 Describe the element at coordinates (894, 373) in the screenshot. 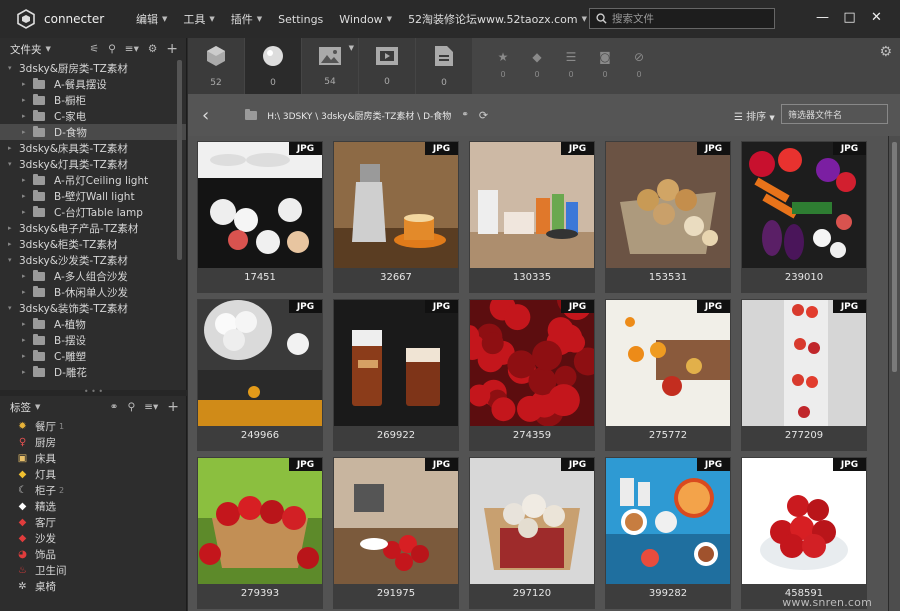

I see `grid-scrollbar` at that location.